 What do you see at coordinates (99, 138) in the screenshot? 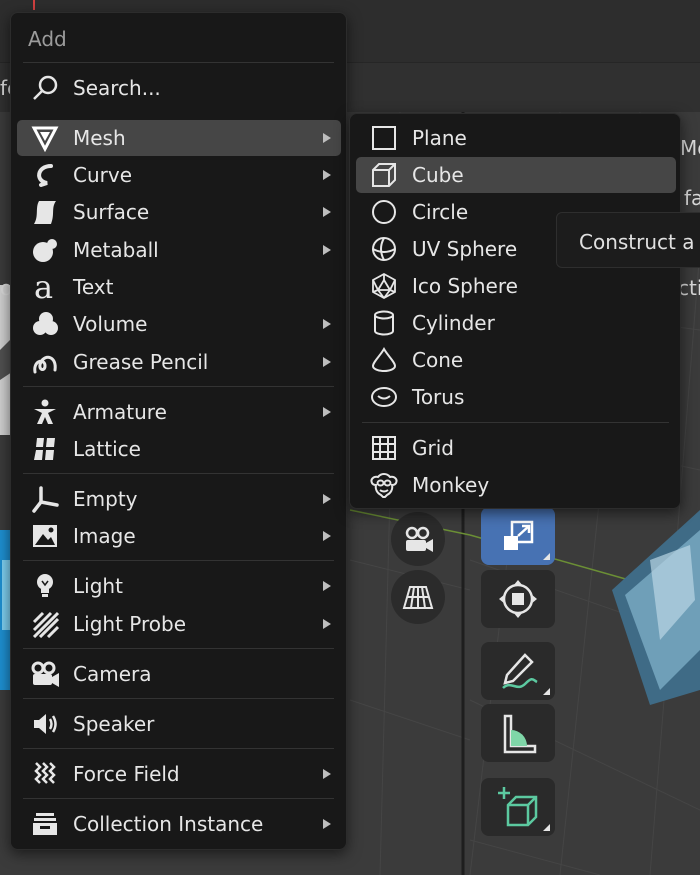
I see `menu-item-label: Mesh` at bounding box center [99, 138].